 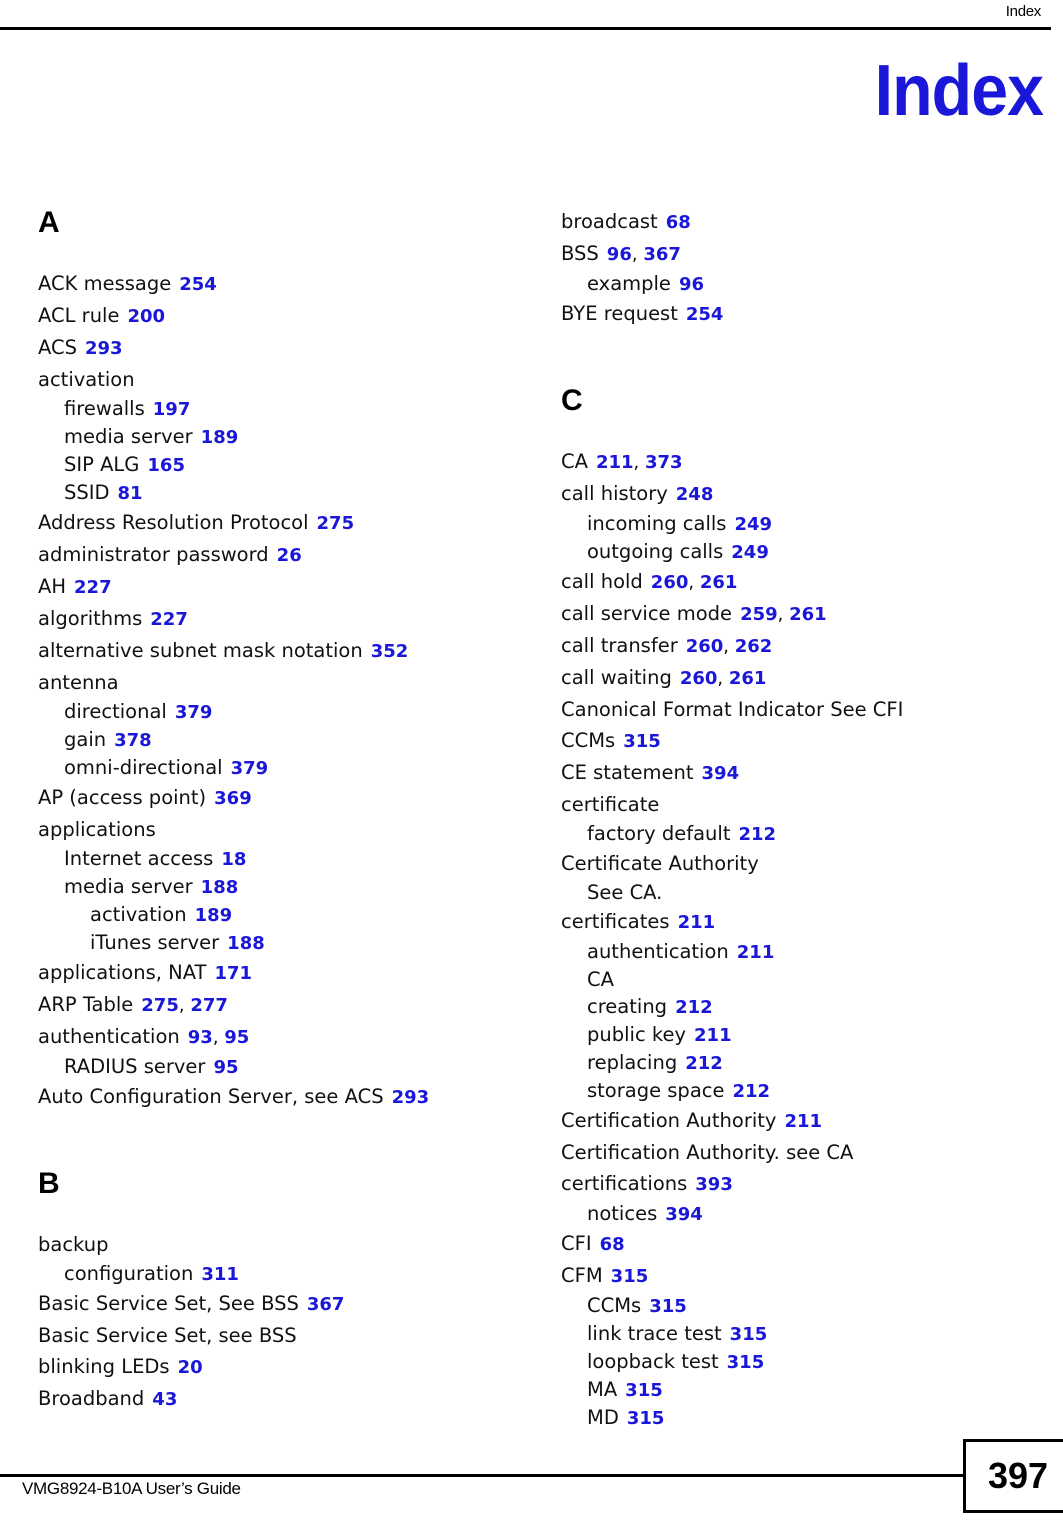 What do you see at coordinates (49, 1183) in the screenshot?
I see `index-group-letter: B` at bounding box center [49, 1183].